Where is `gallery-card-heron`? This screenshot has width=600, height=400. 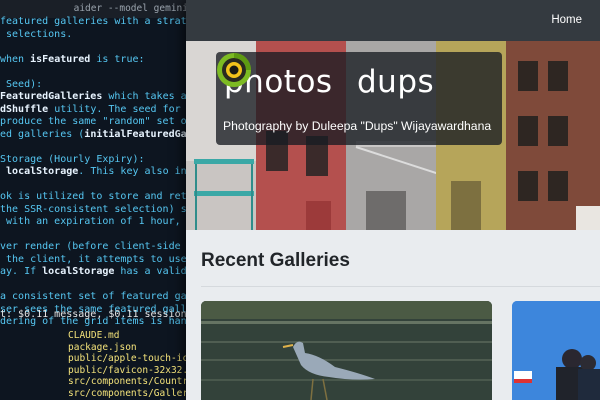
gallery-card-heron is located at coordinates (346, 350).